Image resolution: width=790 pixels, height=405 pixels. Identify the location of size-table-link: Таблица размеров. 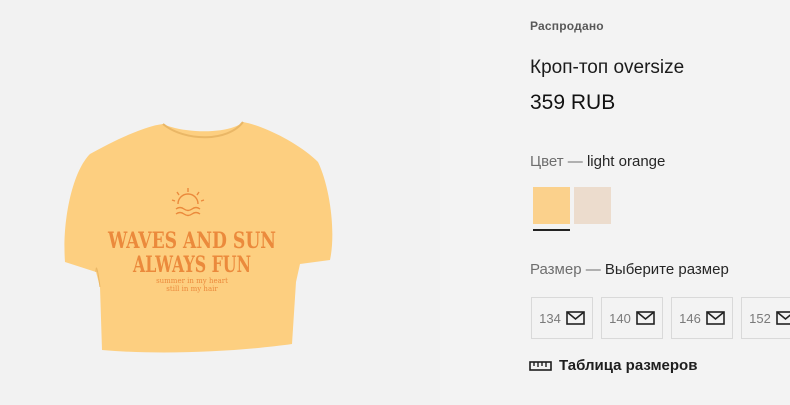
(613, 365).